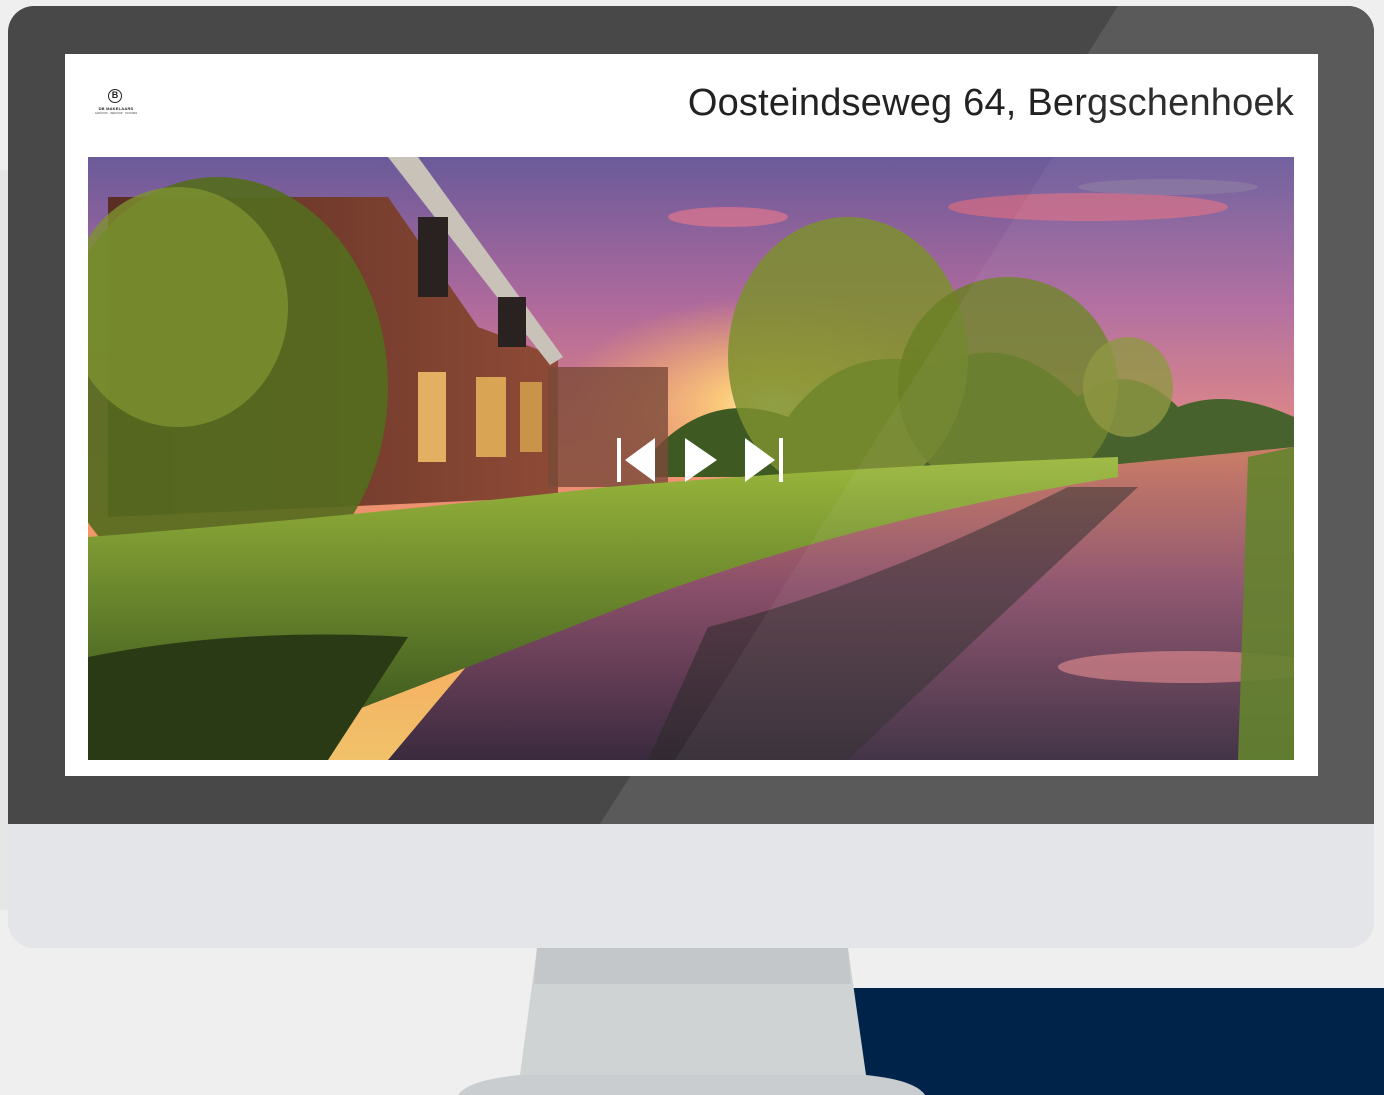 The height and width of the screenshot is (1095, 1384). I want to click on play-icon, so click(701, 460).